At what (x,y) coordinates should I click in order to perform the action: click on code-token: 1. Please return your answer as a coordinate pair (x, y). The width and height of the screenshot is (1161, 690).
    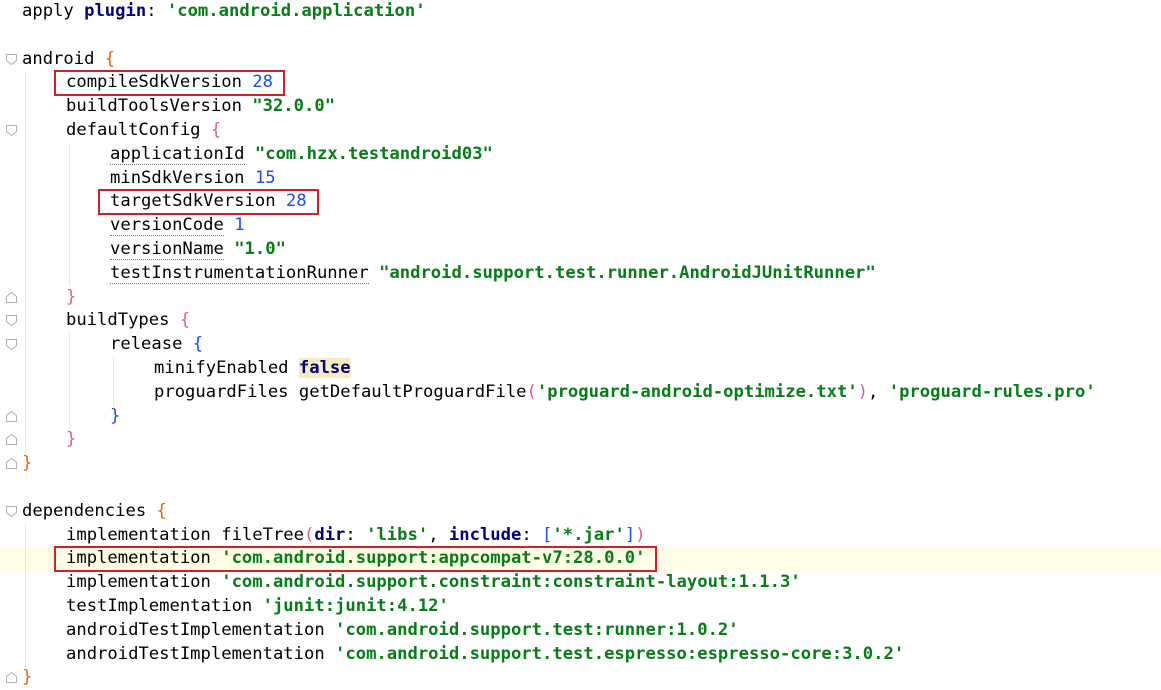
    Looking at the image, I should click on (239, 225).